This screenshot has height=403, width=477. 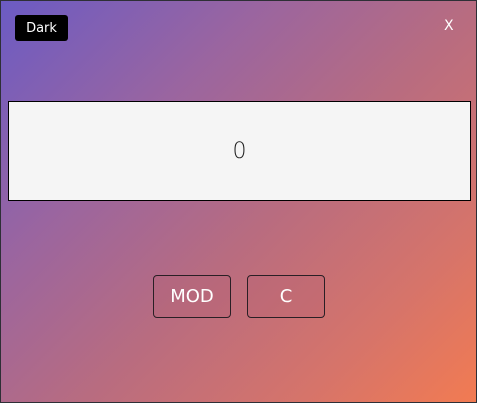 I want to click on dark-mode-toggle-button: Dark, so click(x=41, y=28).